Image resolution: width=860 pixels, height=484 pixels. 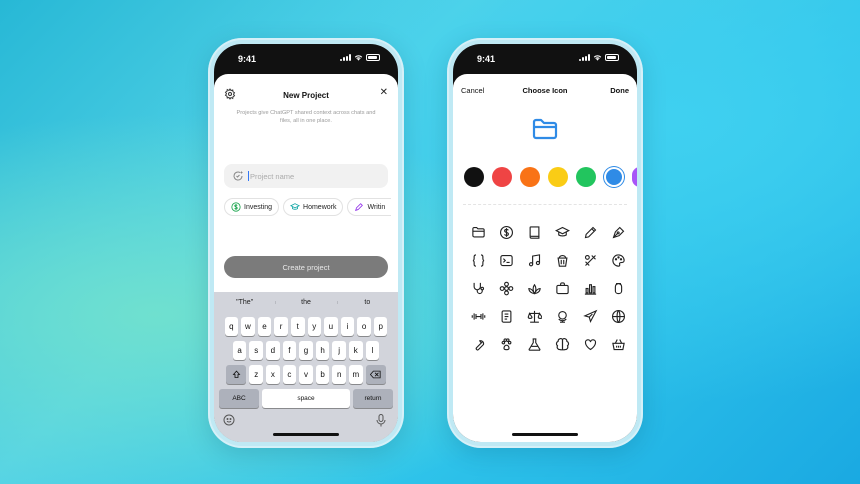 I want to click on chip-homework: Homework, so click(x=313, y=207).